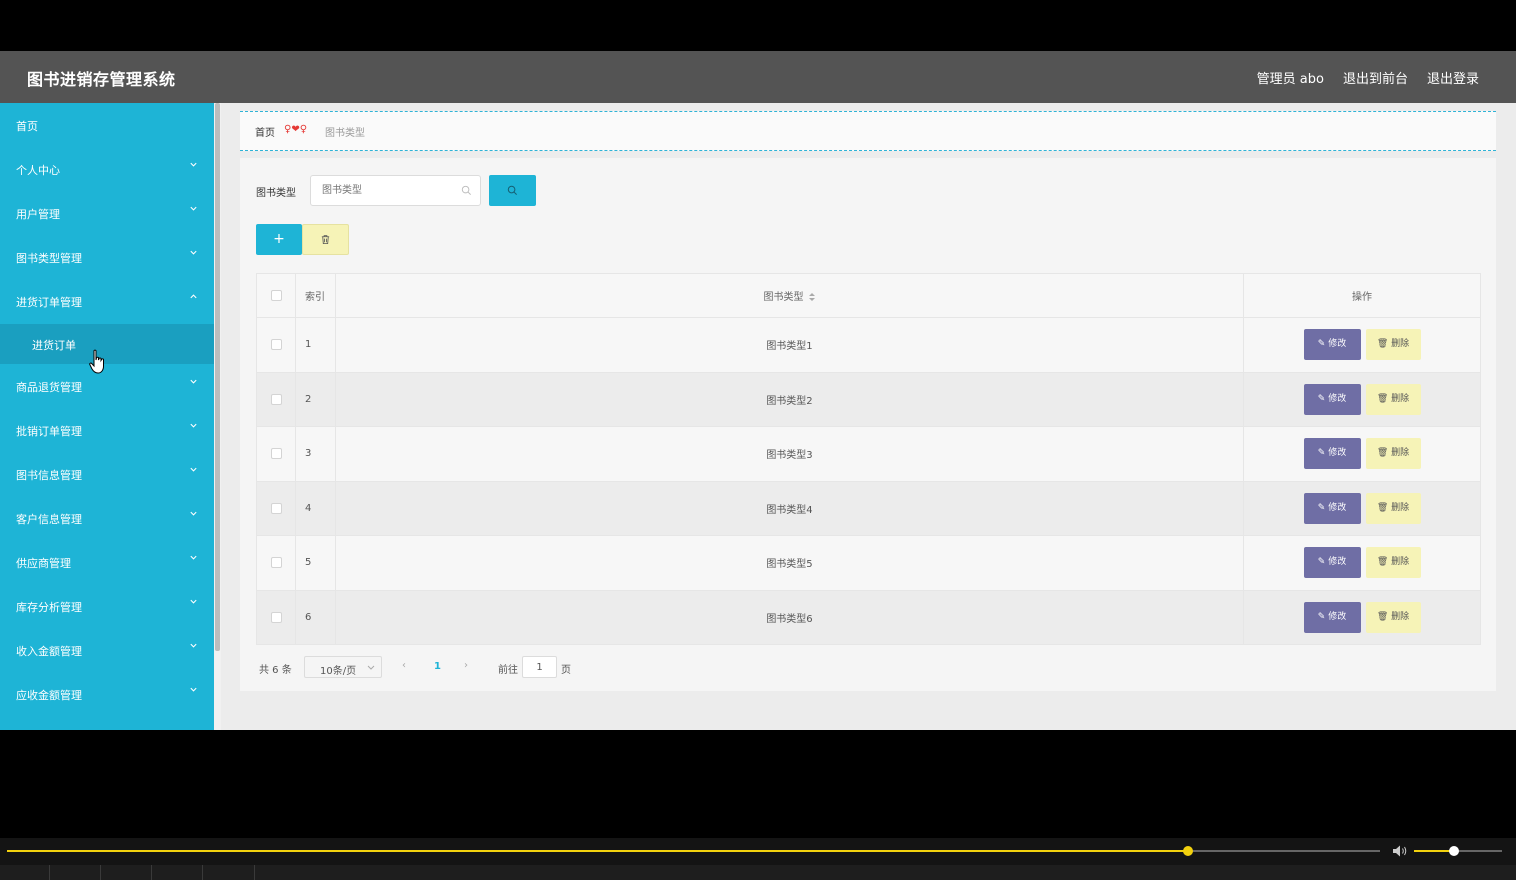 Image resolution: width=1516 pixels, height=880 pixels. I want to click on seek-handle, so click(1187, 851).